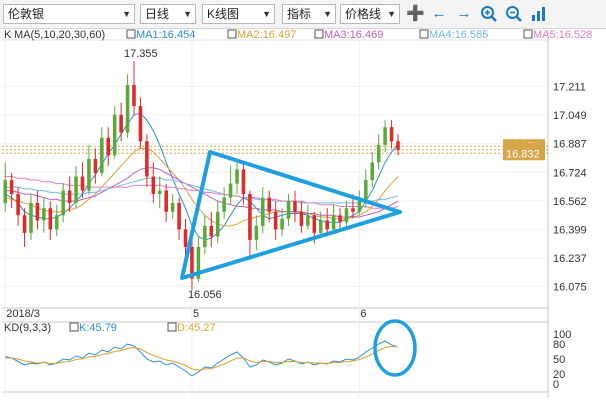 The image size is (606, 402). What do you see at coordinates (23, 314) in the screenshot?
I see `date-label: 2018/3` at bounding box center [23, 314].